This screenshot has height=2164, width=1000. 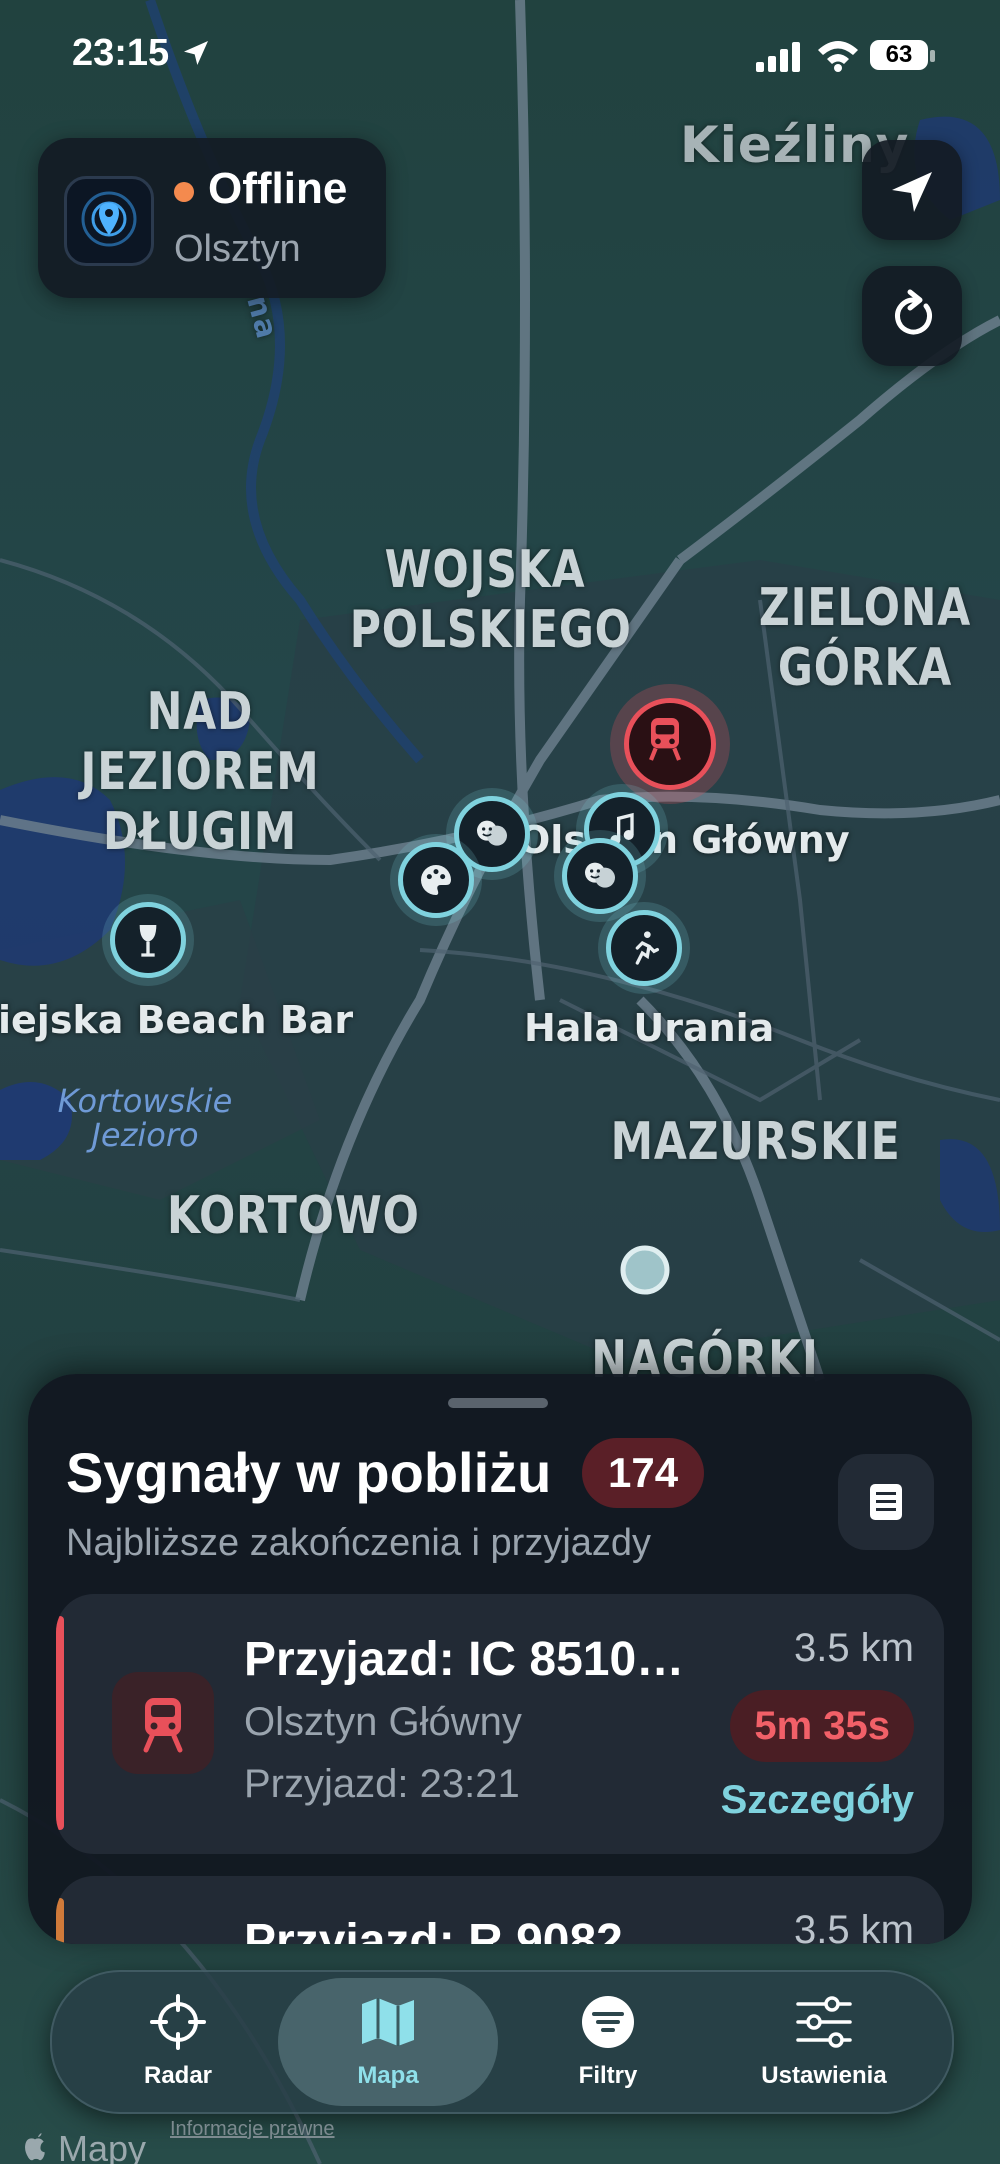 I want to click on signal-time: Przyjazd: 23:21, so click(x=382, y=1784).